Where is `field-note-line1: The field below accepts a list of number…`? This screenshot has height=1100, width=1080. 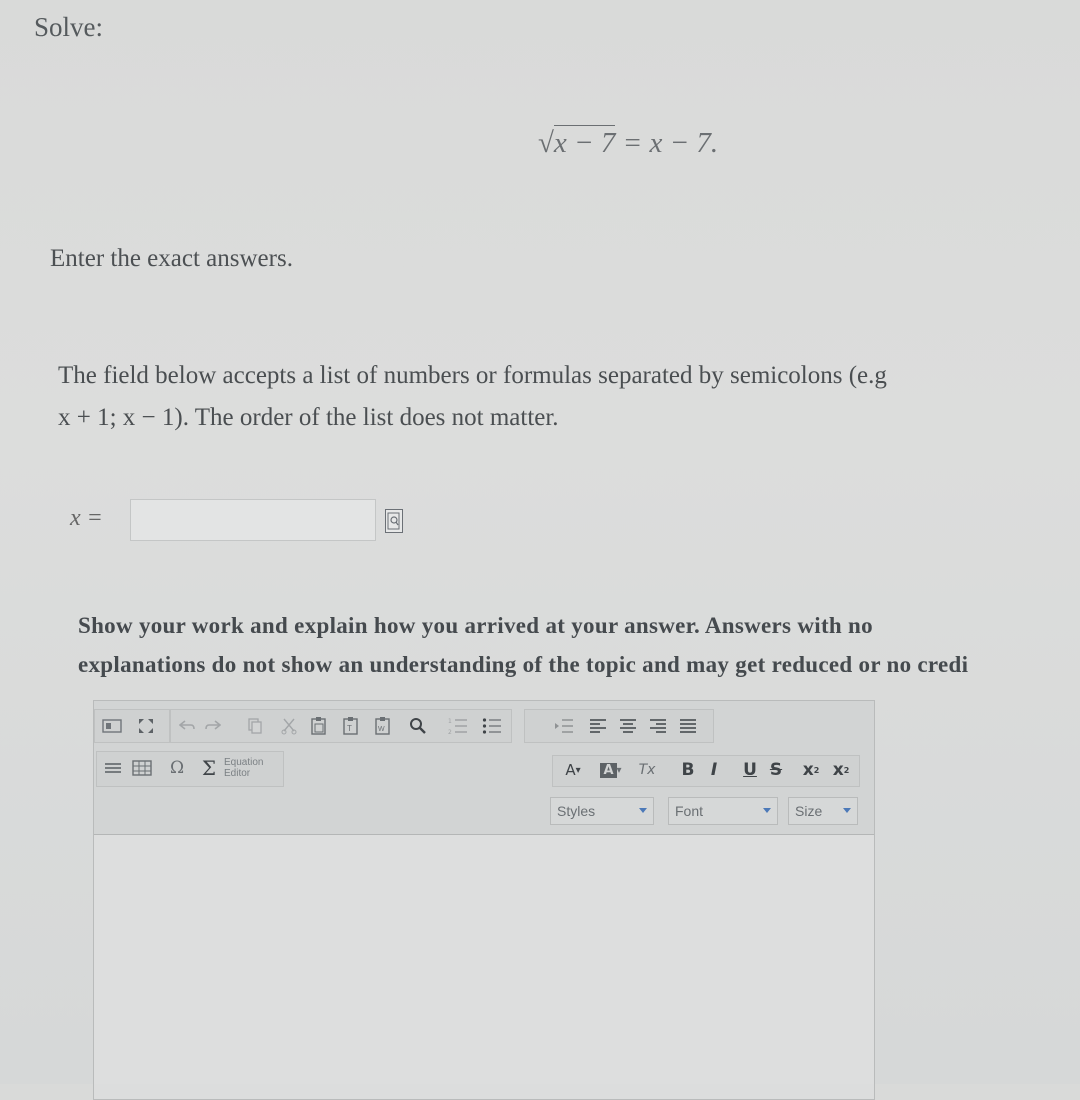 field-note-line1: The field below accepts a list of number… is located at coordinates (472, 375).